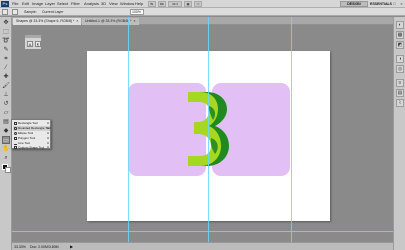 Image resolution: width=405 pixels, height=250 pixels. What do you see at coordinates (30, 12) in the screenshot?
I see `sample-label: Sample:` at bounding box center [30, 12].